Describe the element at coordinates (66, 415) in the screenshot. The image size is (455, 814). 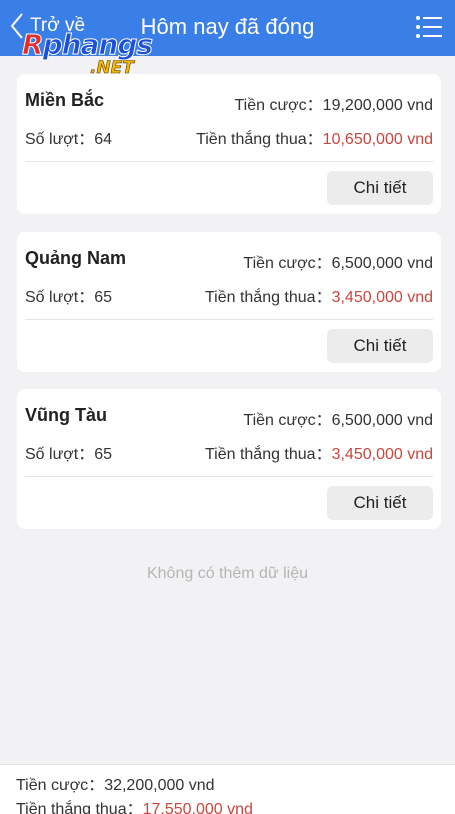
I see `region-name: Vũng Tàu` at that location.